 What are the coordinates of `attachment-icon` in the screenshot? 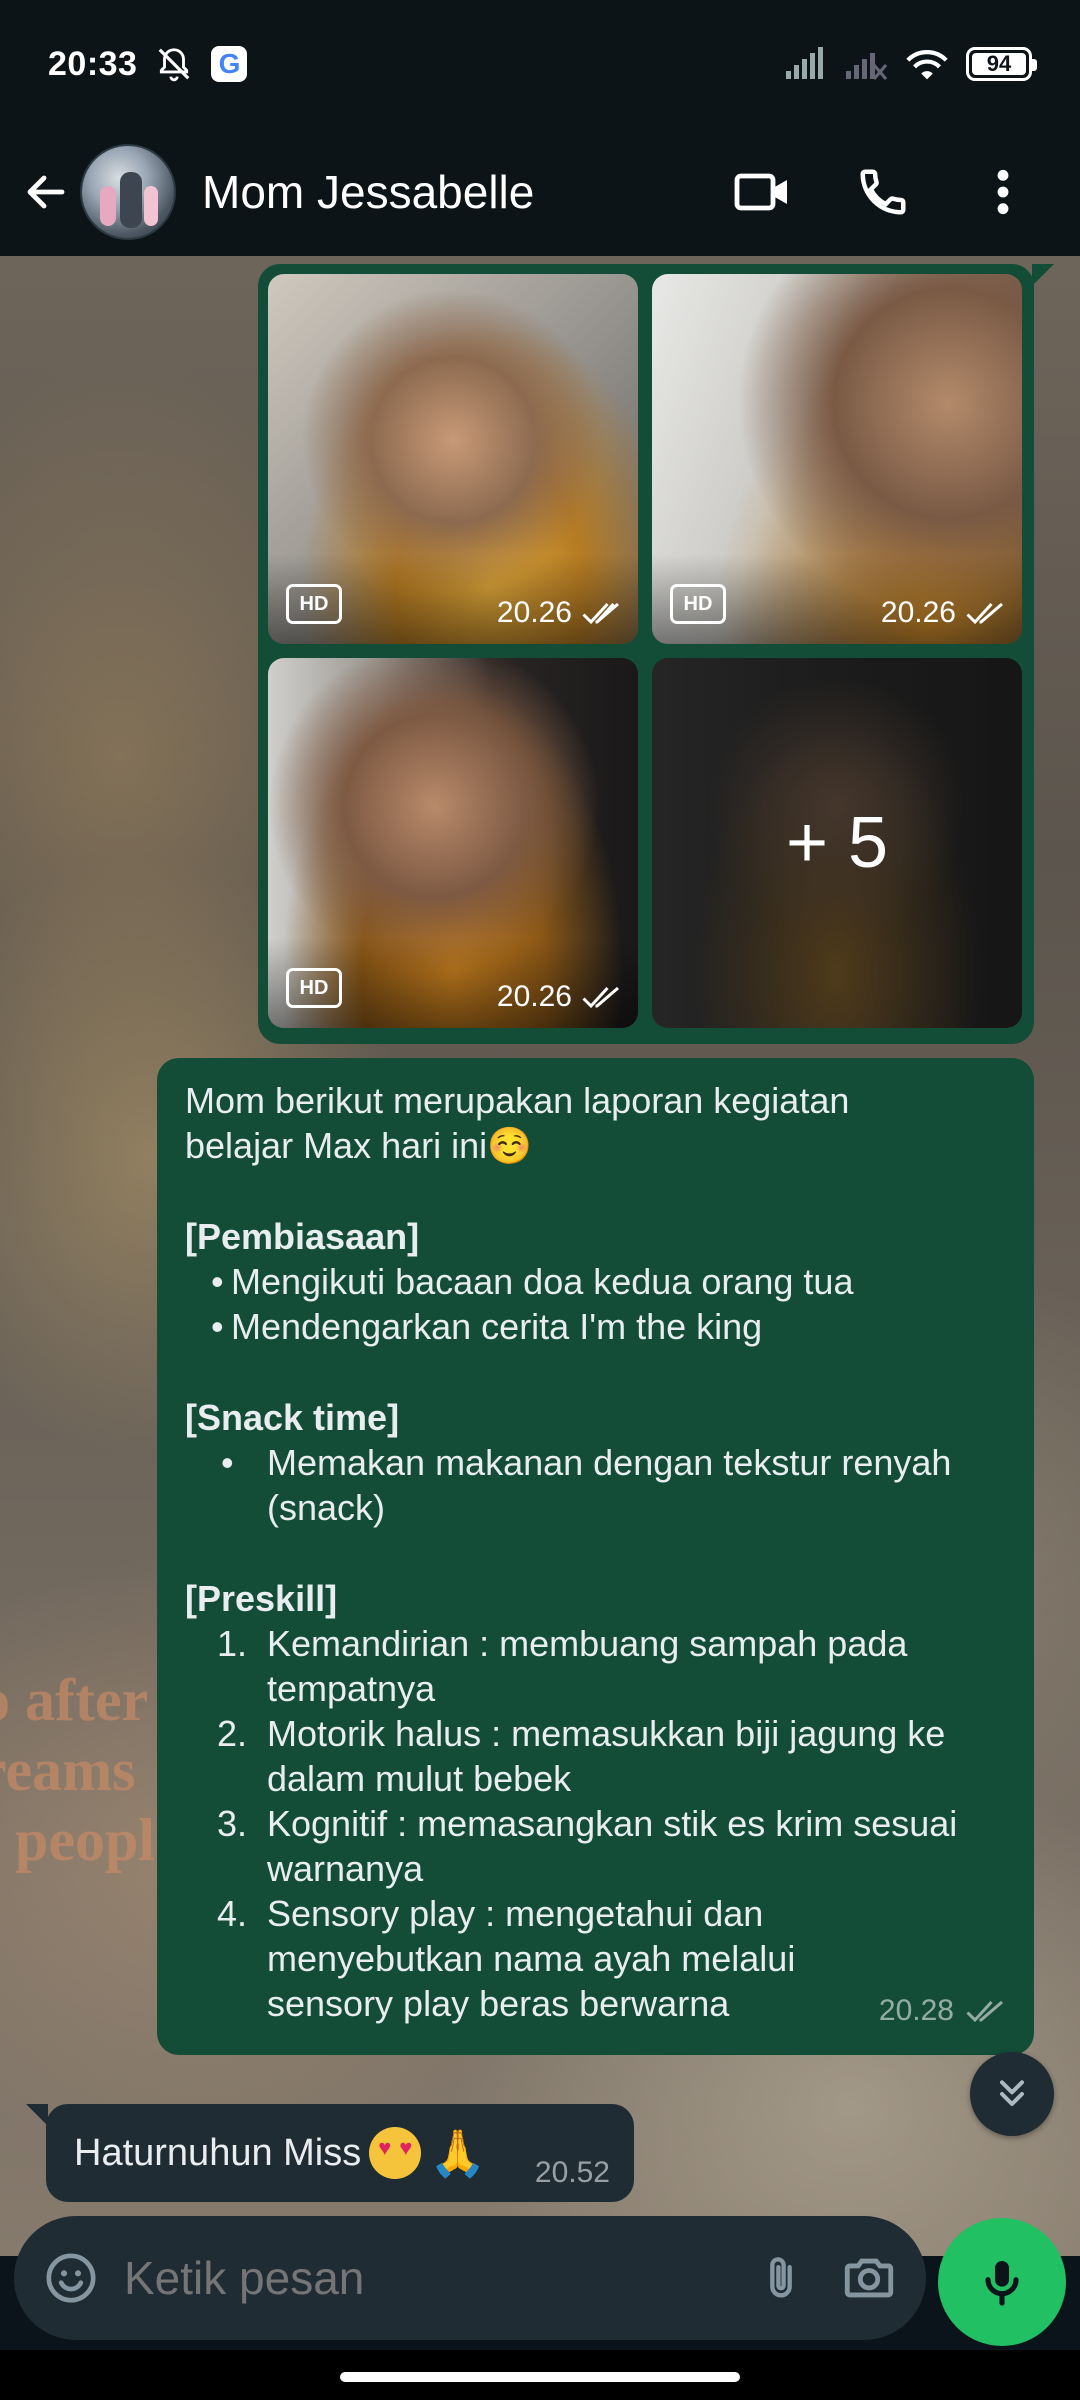 It's located at (781, 2278).